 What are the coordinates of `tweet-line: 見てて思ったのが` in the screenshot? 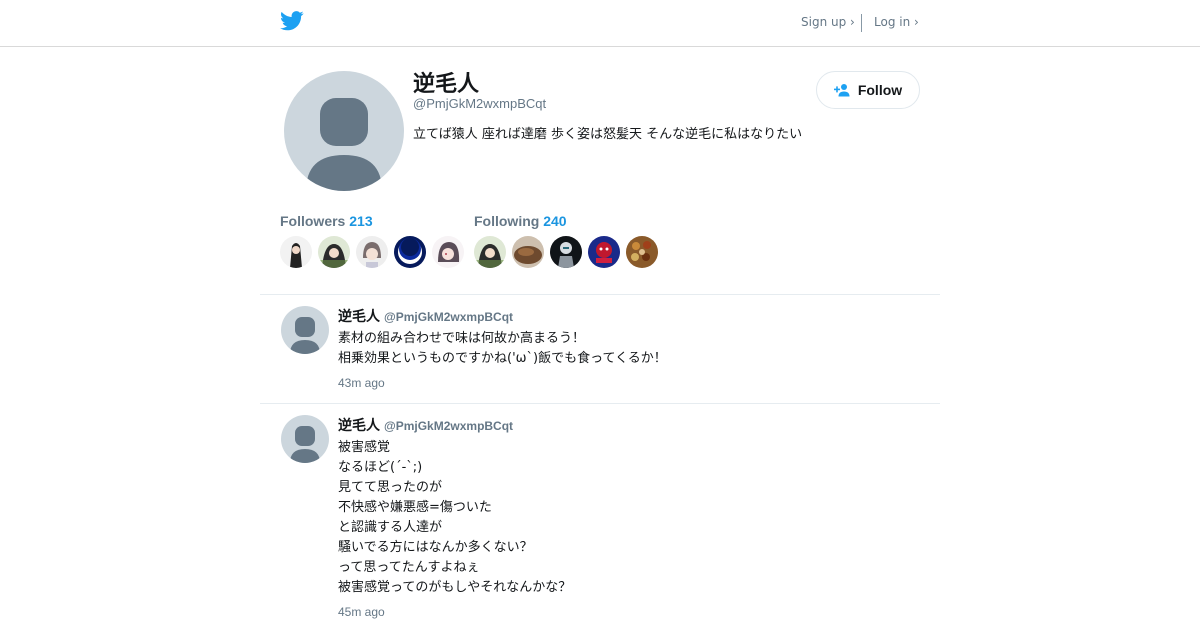 It's located at (390, 487).